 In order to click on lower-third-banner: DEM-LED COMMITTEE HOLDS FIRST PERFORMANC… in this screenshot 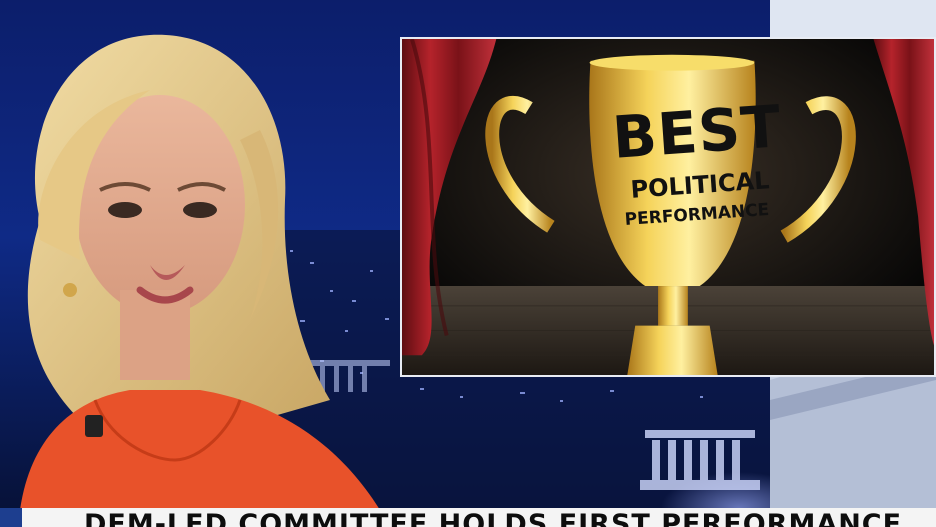, I will do `click(468, 517)`.